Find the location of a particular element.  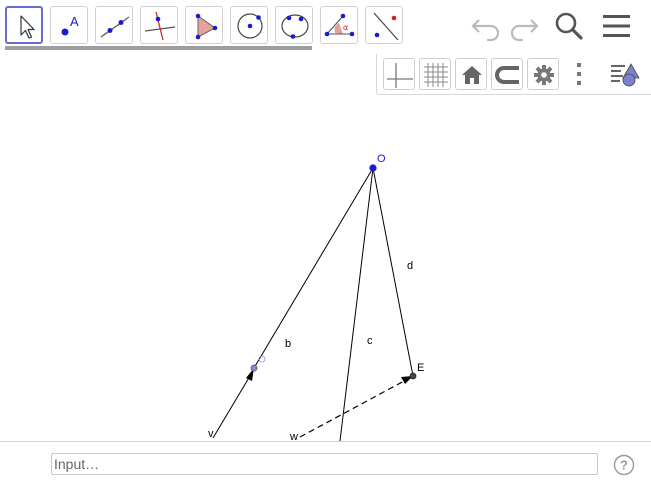

more-options-button is located at coordinates (579, 74).